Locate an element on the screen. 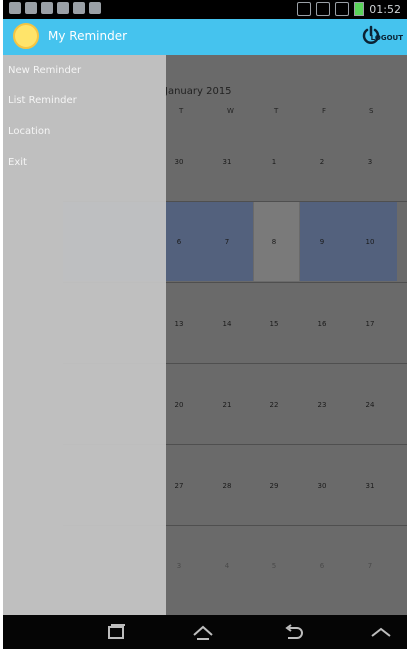 The image size is (411, 649). status-icons is located at coordinates (55, 8).